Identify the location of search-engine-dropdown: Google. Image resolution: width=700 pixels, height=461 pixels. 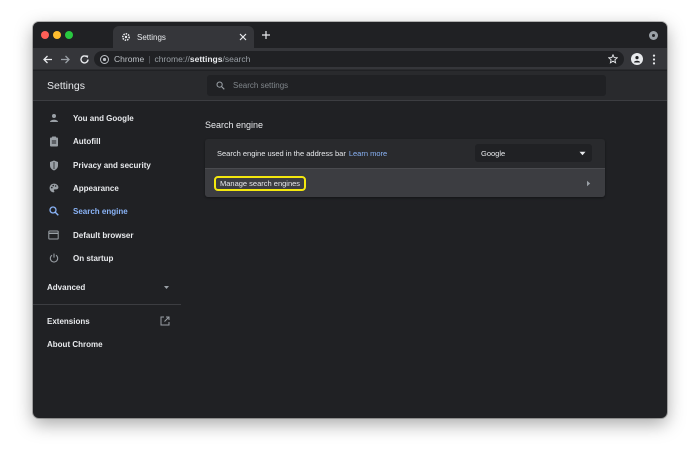
(533, 153).